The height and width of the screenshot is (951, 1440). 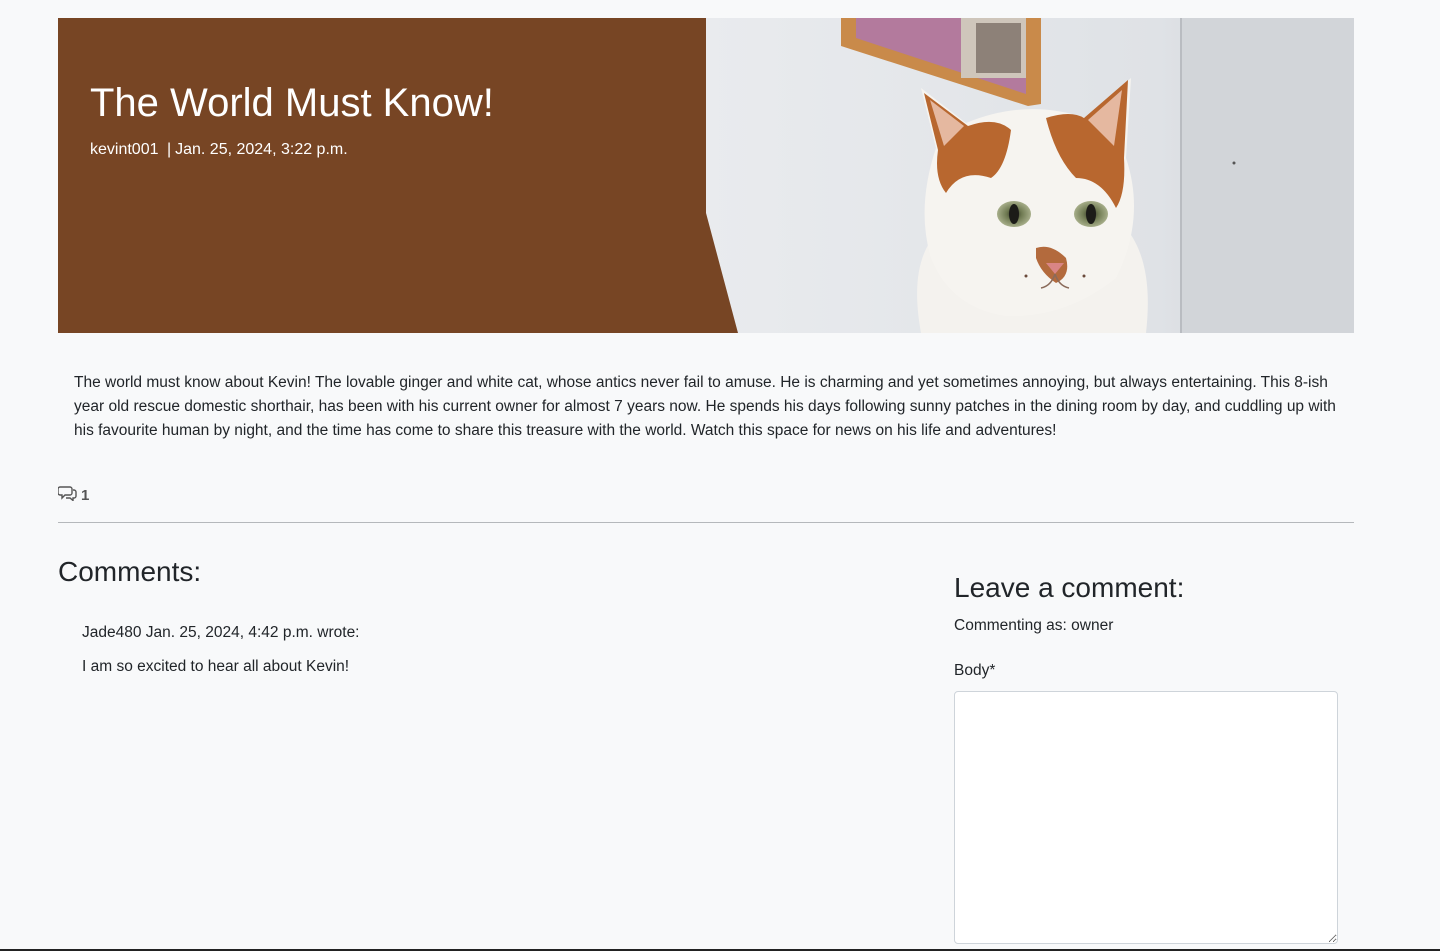 What do you see at coordinates (112, 632) in the screenshot?
I see `comment-author: Jade480` at bounding box center [112, 632].